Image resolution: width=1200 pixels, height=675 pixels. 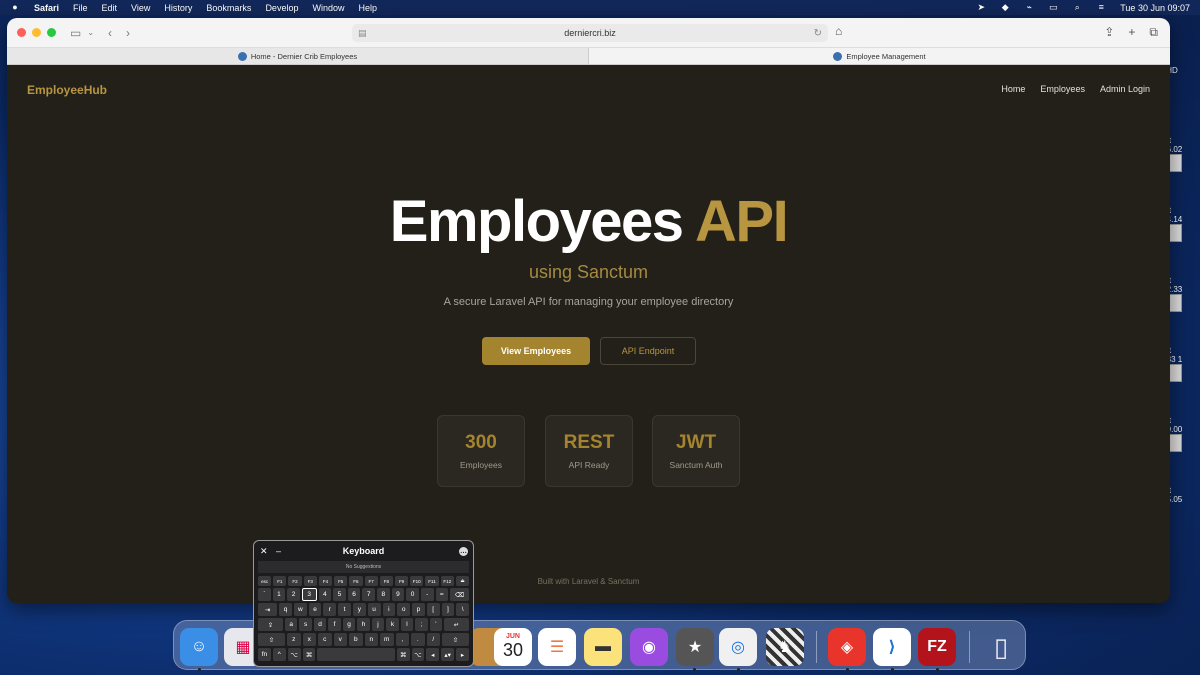 I want to click on menu-clock: Tue 30 Jun 09:07, so click(x=1155, y=8).